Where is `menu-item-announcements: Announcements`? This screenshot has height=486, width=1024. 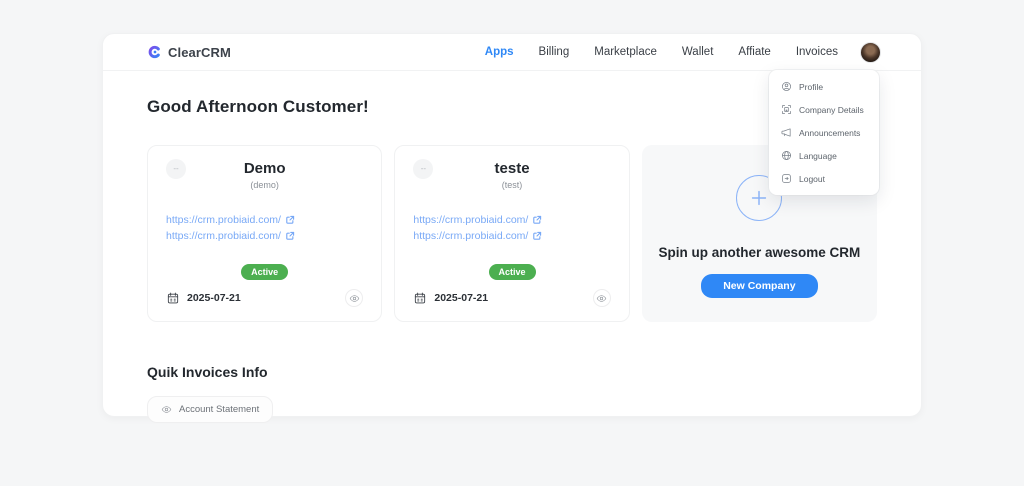 menu-item-announcements: Announcements is located at coordinates (824, 132).